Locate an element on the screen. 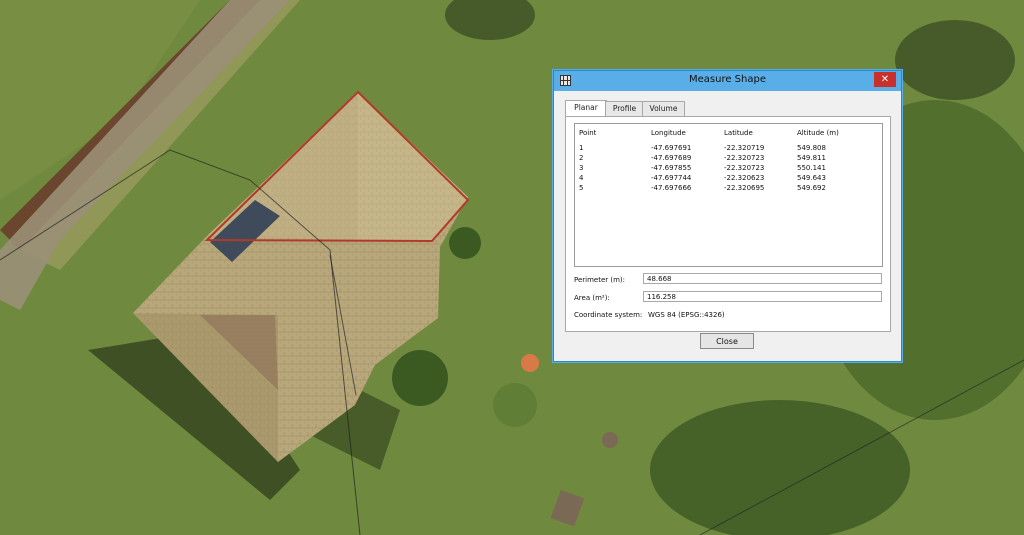 This screenshot has height=535, width=1024. table-row: 2 -47.697689 -22.320723 549.811 is located at coordinates (728, 159).